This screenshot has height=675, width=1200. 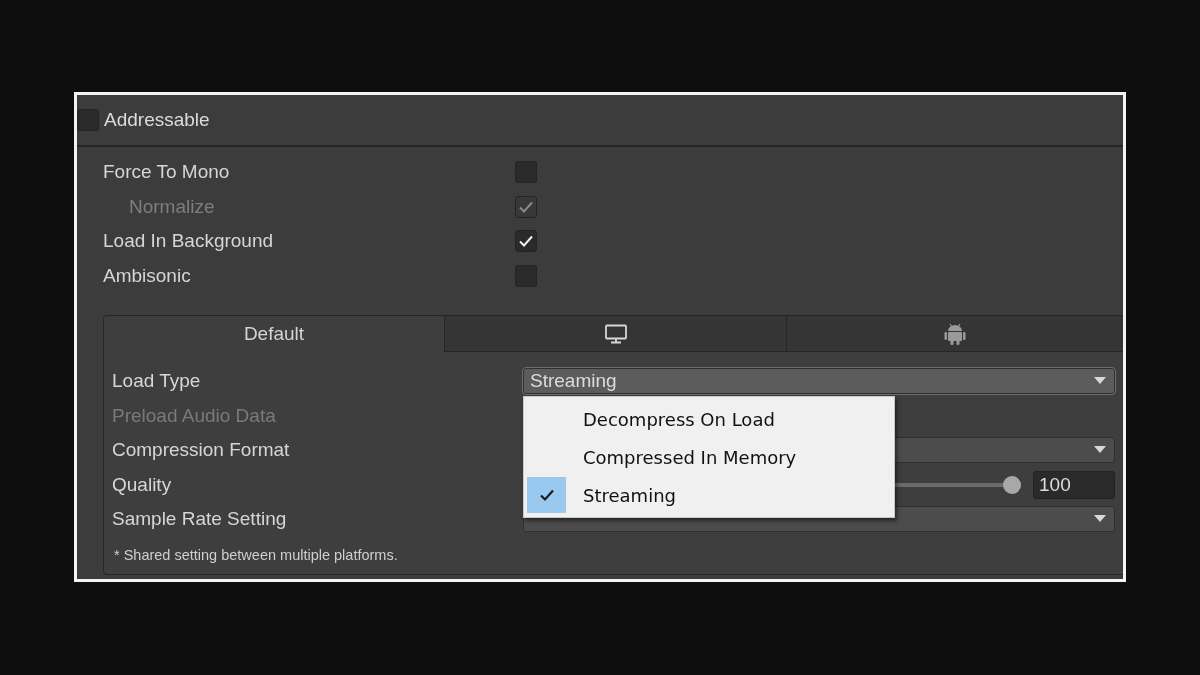 I want to click on option-label: Force To Mono, so click(x=167, y=172).